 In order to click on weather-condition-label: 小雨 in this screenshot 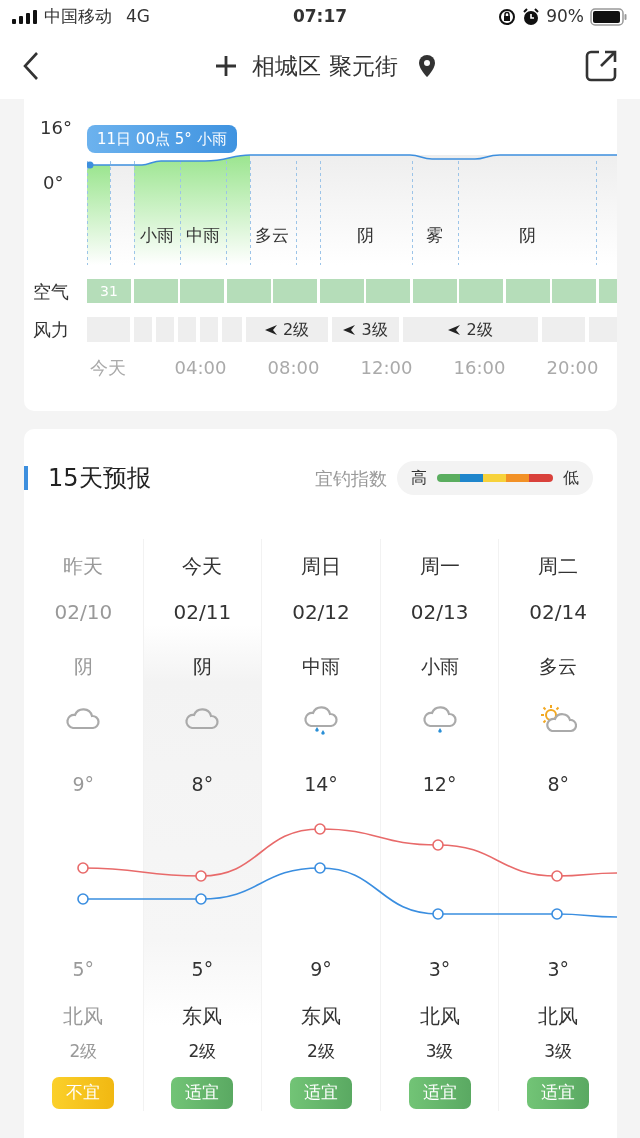, I will do `click(157, 235)`.